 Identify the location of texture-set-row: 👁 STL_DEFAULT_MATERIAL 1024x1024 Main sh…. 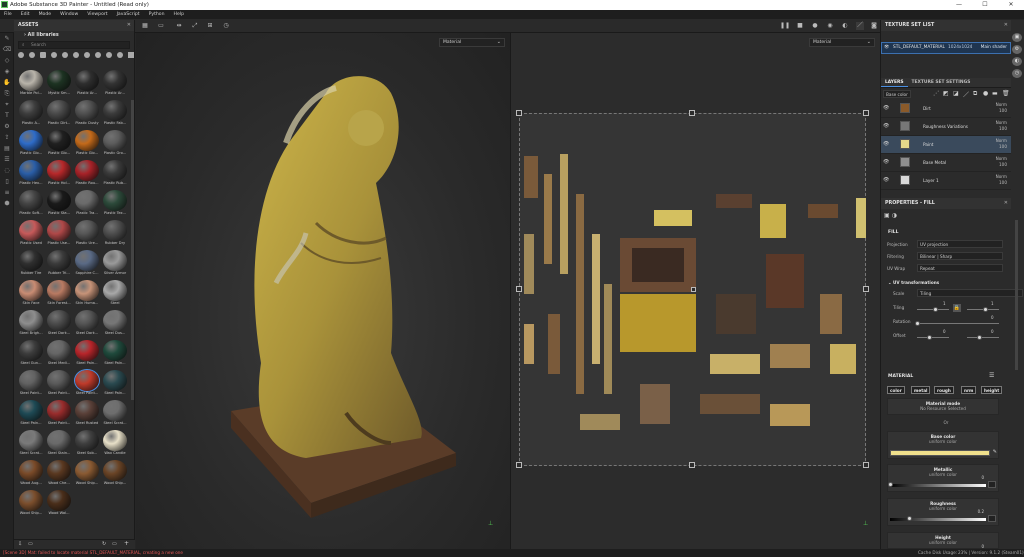
(946, 48).